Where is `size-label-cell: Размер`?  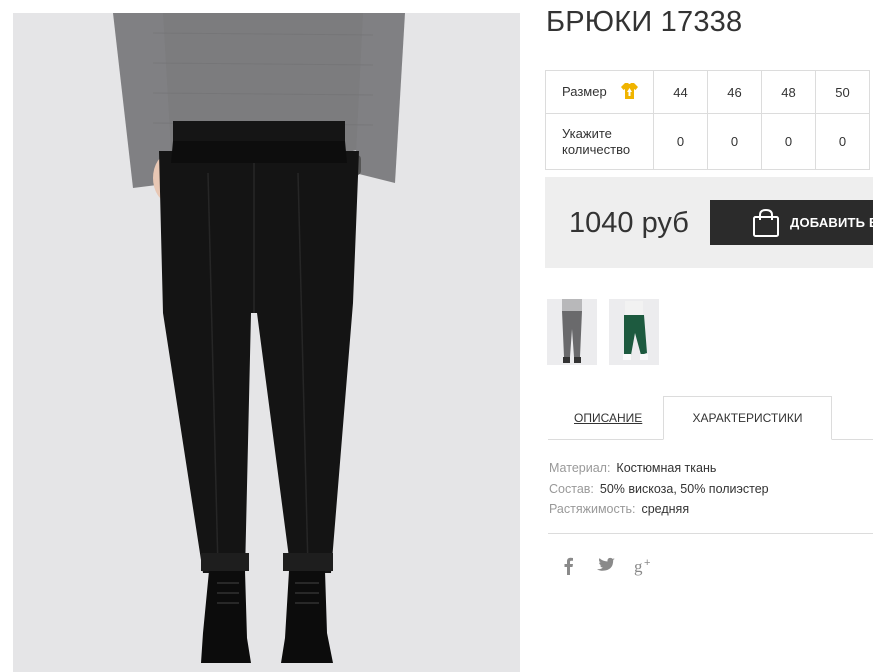
size-label-cell: Размер is located at coordinates (599, 92).